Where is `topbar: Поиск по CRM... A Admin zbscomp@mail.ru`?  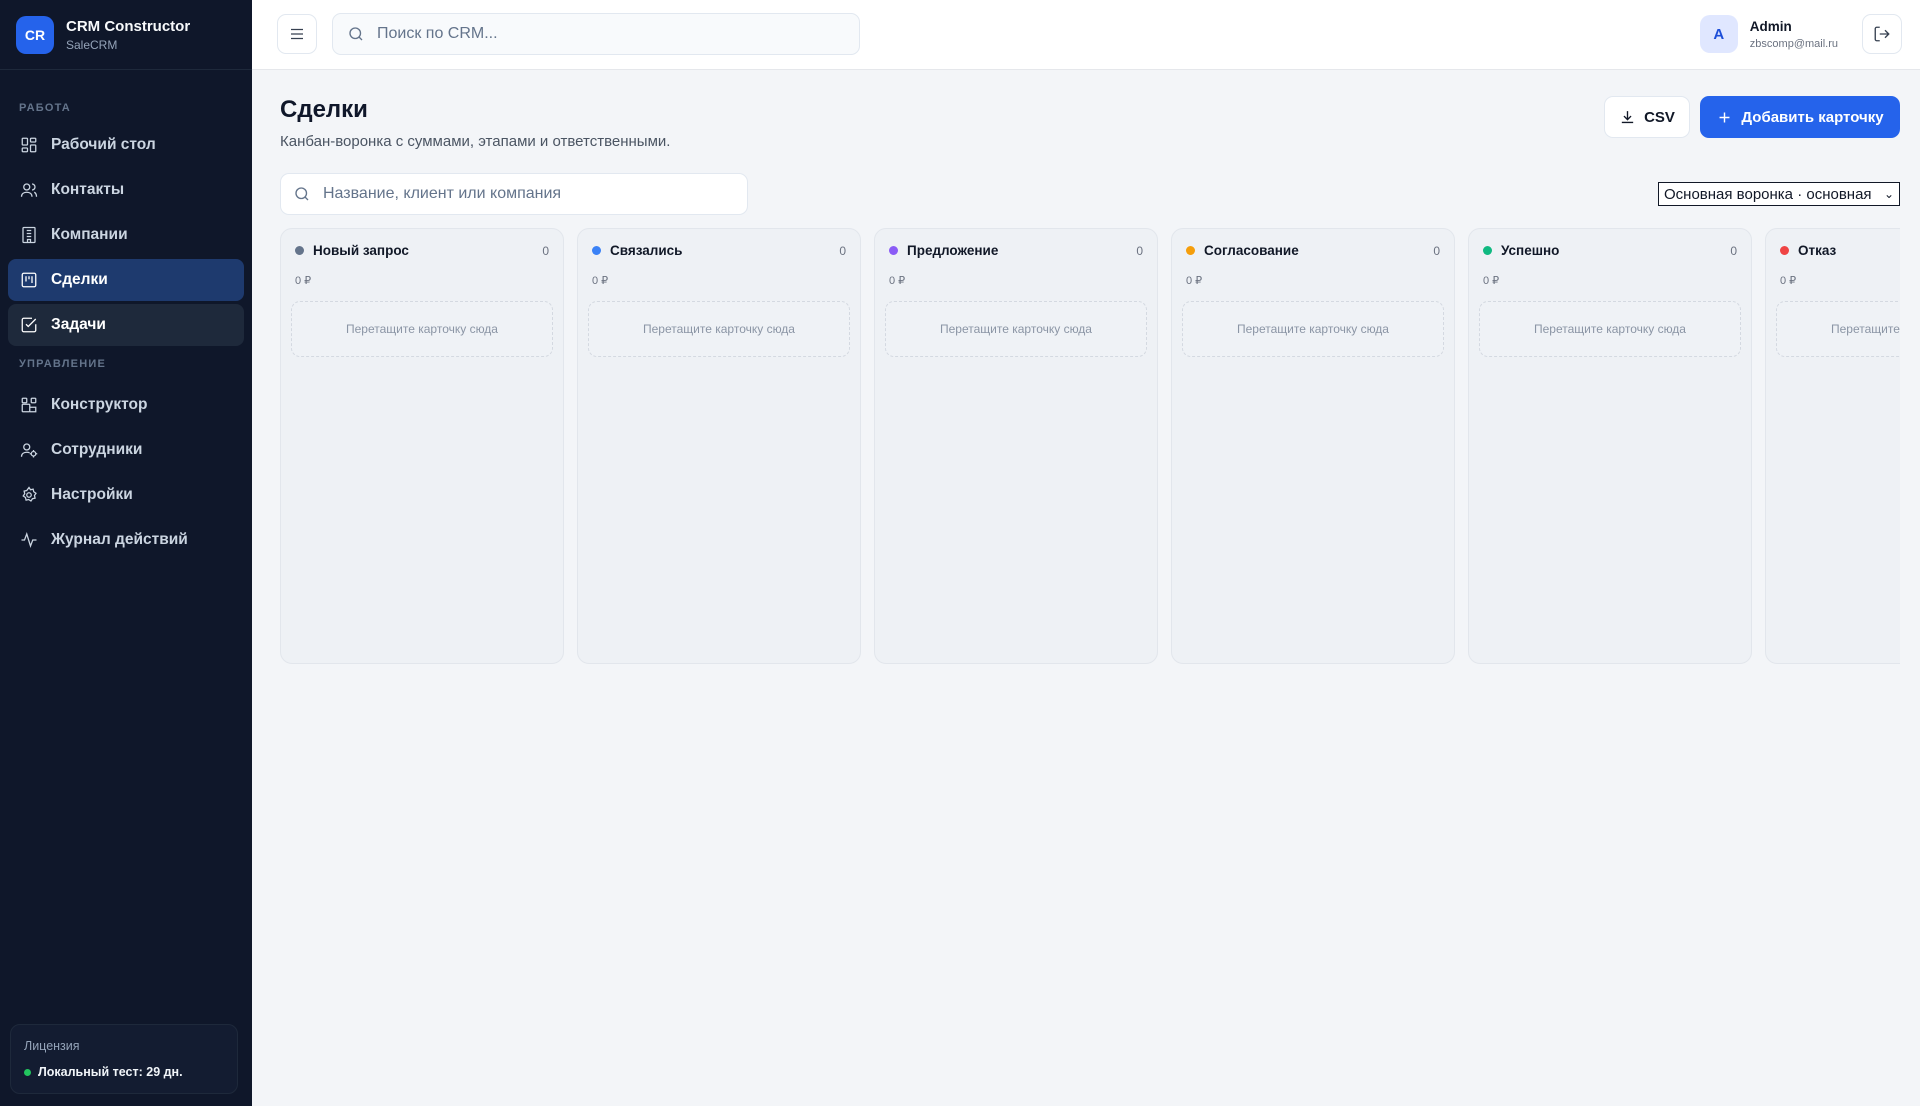 topbar: Поиск по CRM... A Admin zbscomp@mail.ru is located at coordinates (1086, 35).